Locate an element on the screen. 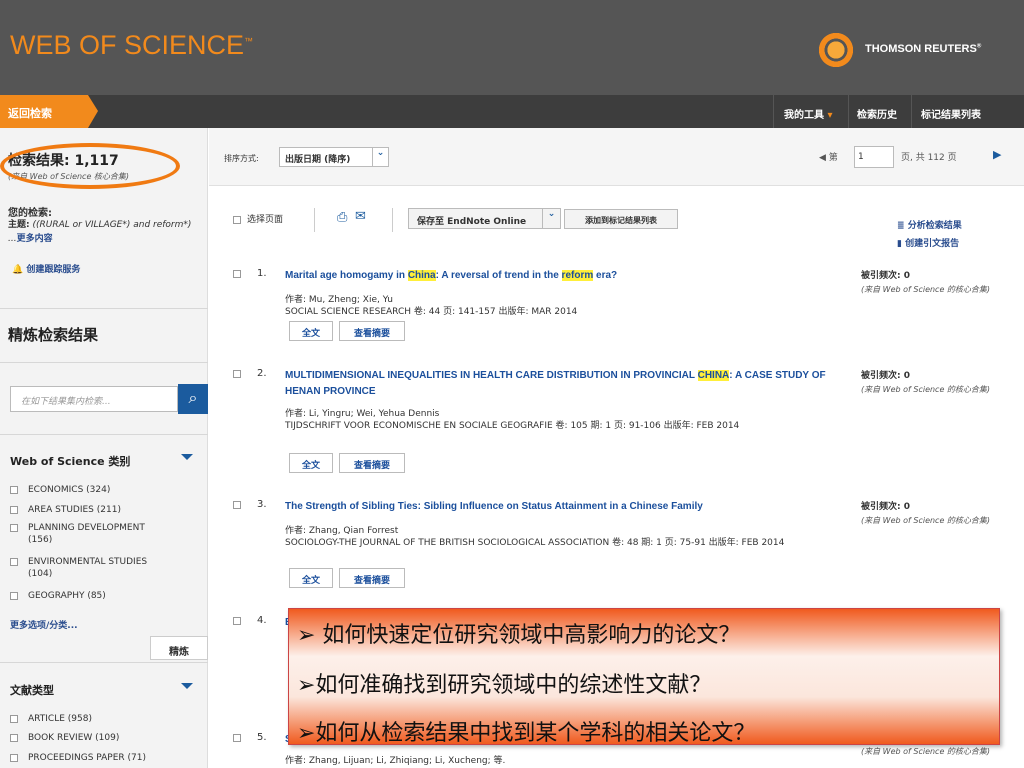  record-number: 2. is located at coordinates (262, 373).